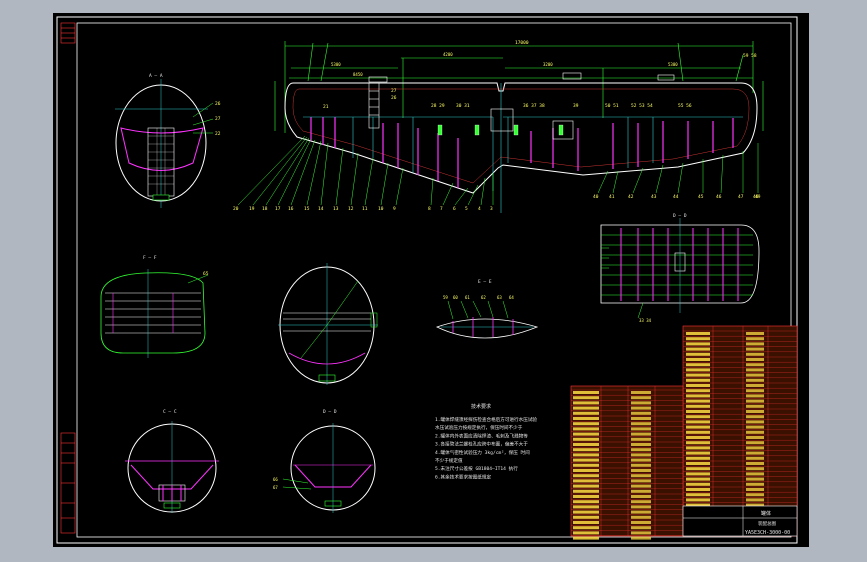 The image size is (867, 562). What do you see at coordinates (481, 406) in the screenshot?
I see `notes-title: 技术要求` at bounding box center [481, 406].